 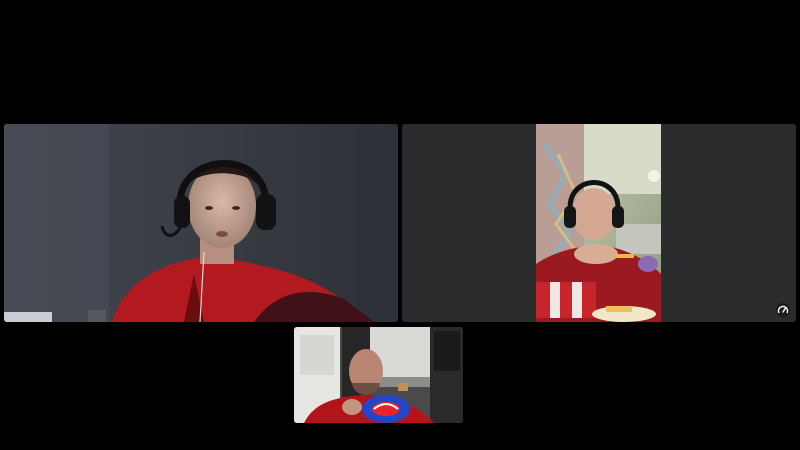 I want to click on participant-3-video, so click(x=378, y=375).